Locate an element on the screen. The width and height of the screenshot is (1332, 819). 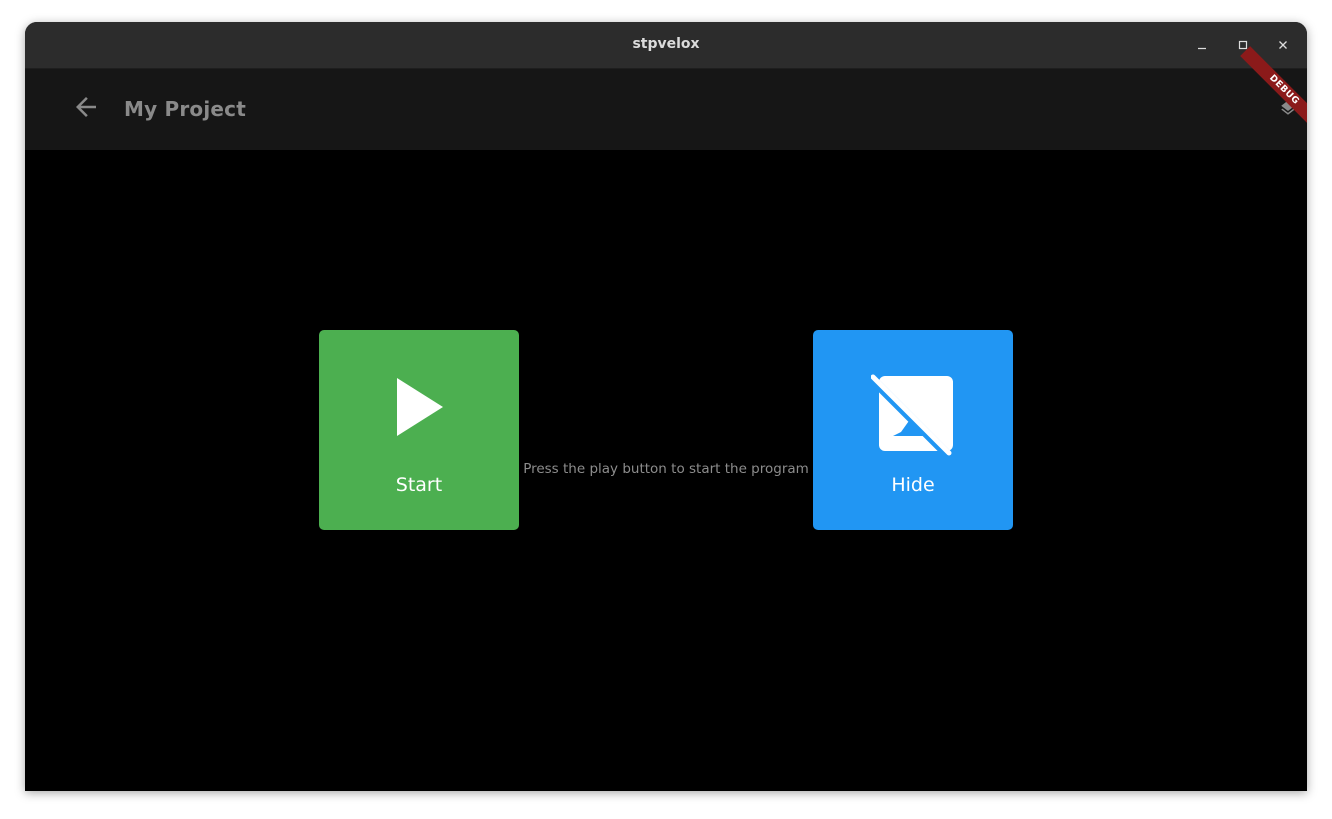
back-button is located at coordinates (86, 109).